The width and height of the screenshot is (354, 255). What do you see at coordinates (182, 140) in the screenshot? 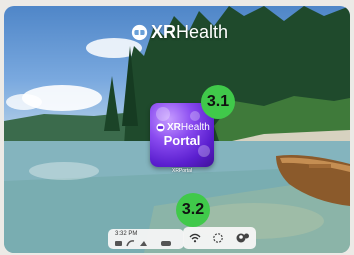
I see `tile-title: Portal` at bounding box center [182, 140].